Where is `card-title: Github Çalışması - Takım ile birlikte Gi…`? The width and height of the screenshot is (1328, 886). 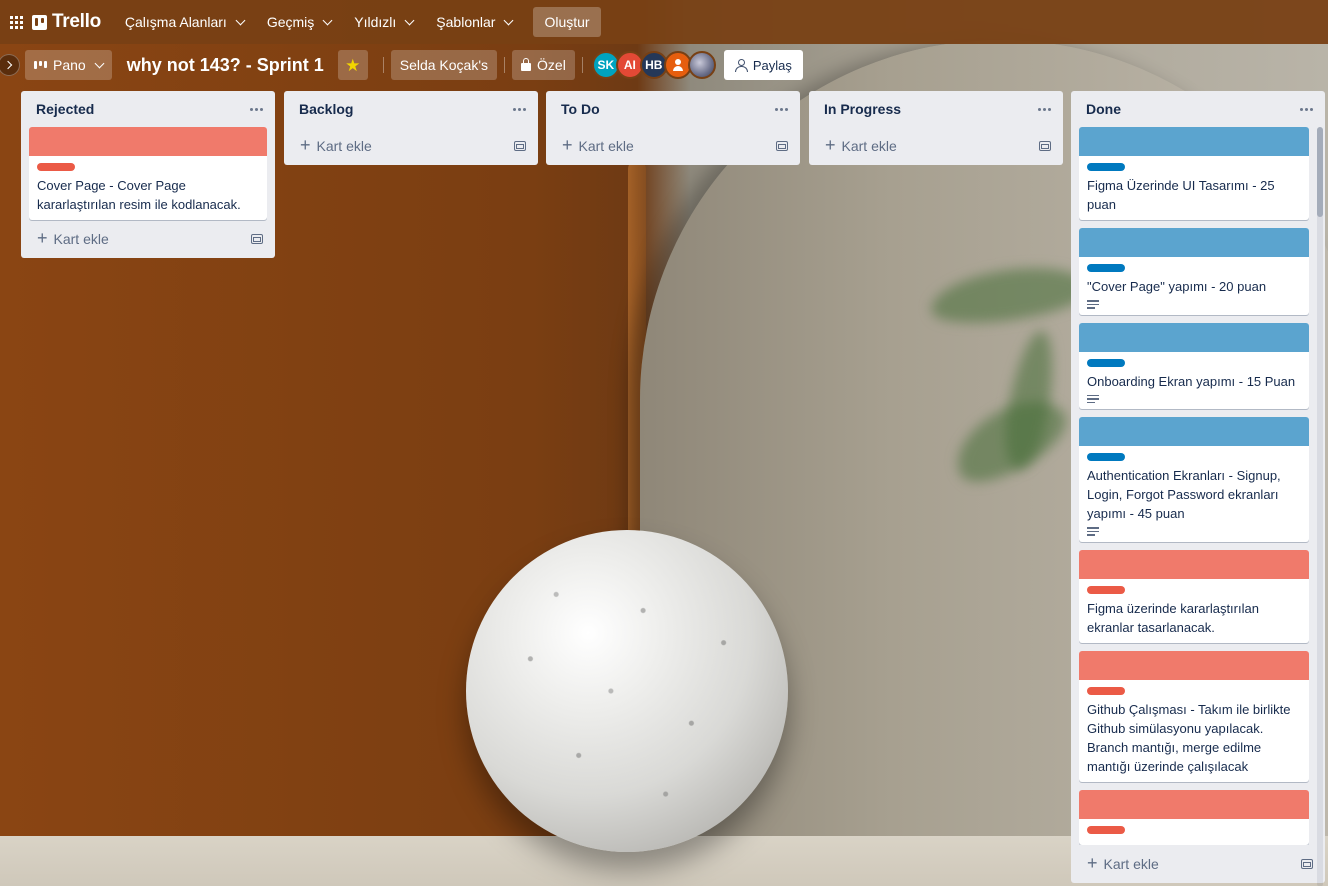 card-title: Github Çalışması - Takım ile birlikte Gi… is located at coordinates (1189, 737).